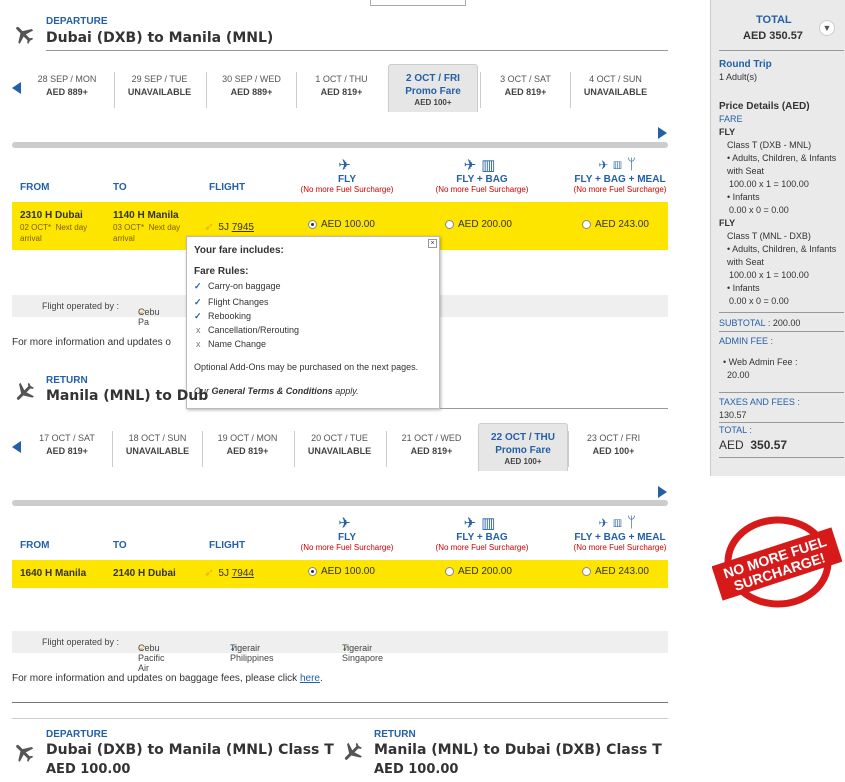 This screenshot has width=845, height=782. What do you see at coordinates (310, 678) in the screenshot?
I see `here-link: here` at bounding box center [310, 678].